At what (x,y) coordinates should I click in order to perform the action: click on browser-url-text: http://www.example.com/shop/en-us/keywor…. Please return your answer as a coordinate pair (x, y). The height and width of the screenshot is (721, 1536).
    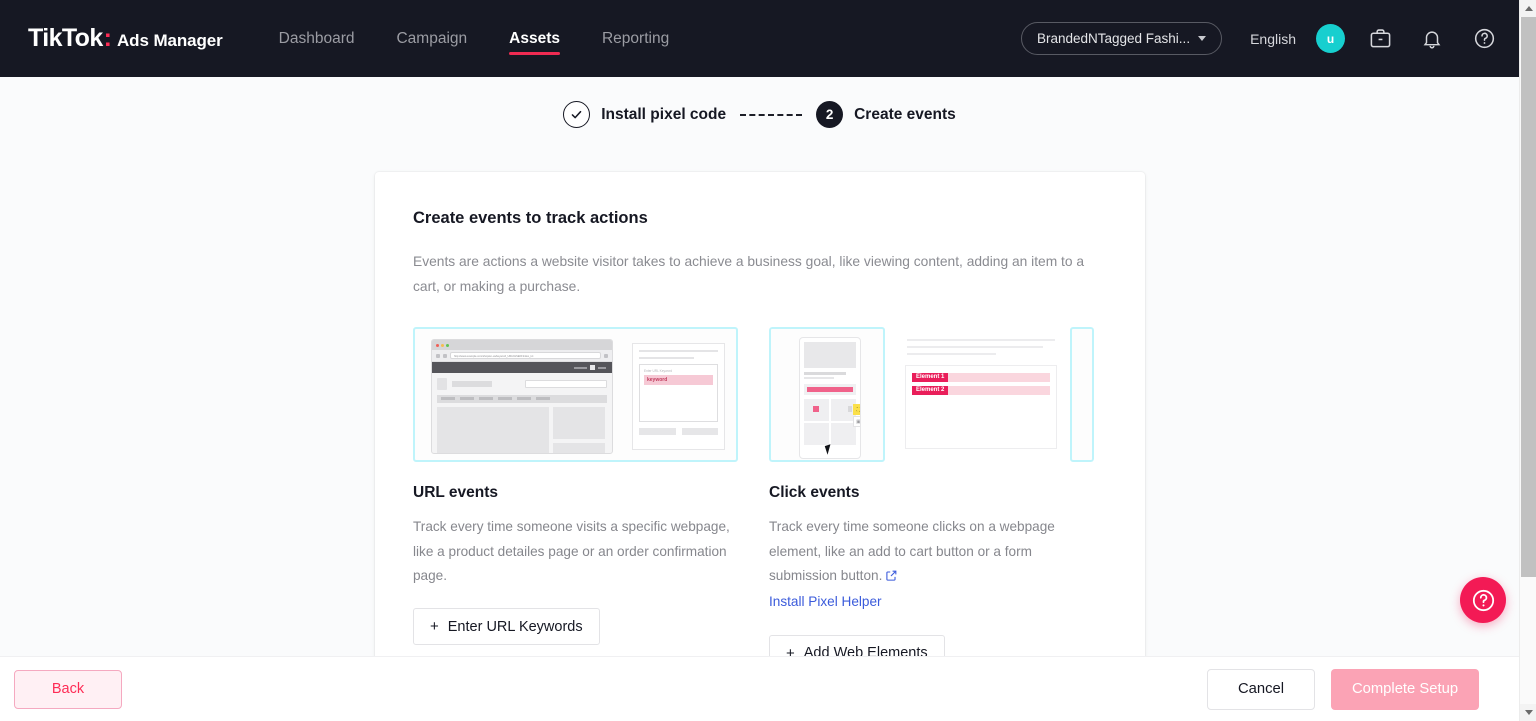
    Looking at the image, I should click on (525, 356).